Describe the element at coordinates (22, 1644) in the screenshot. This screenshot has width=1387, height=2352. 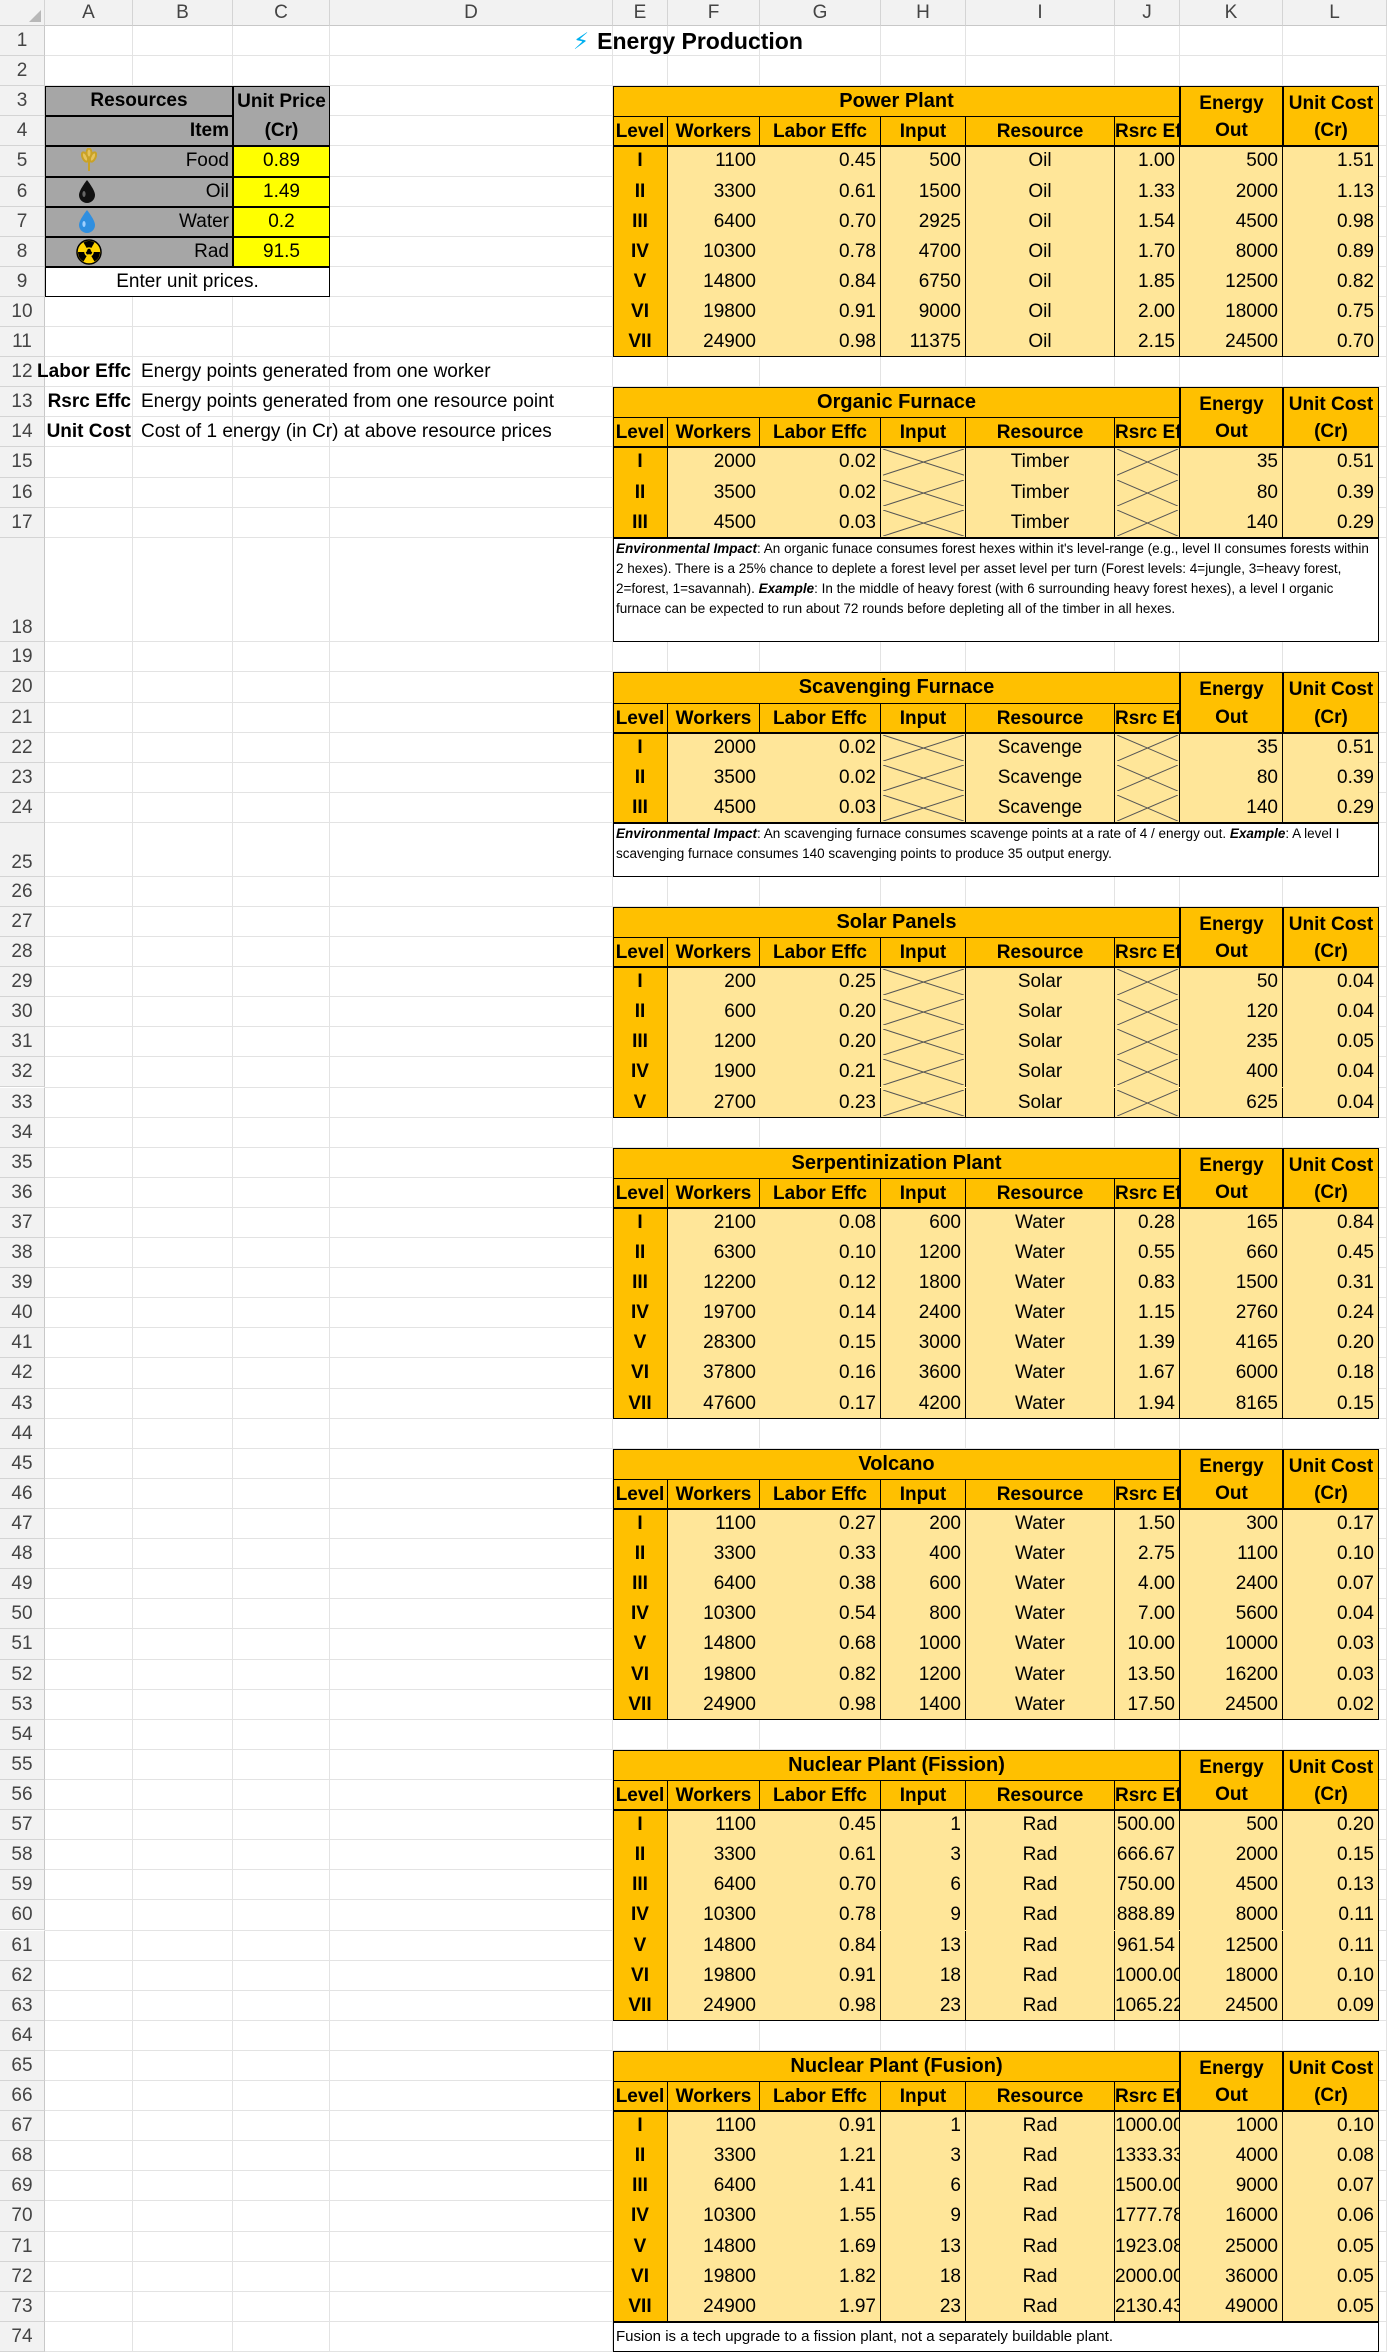
I see `row-header-51: 51` at that location.